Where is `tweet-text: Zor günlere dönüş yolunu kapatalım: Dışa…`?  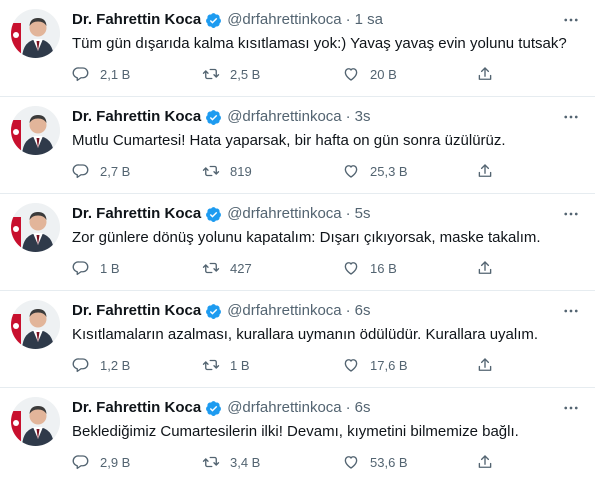 tweet-text: Zor günlere dönüş yolunu kapatalım: Dışa… is located at coordinates (306, 237).